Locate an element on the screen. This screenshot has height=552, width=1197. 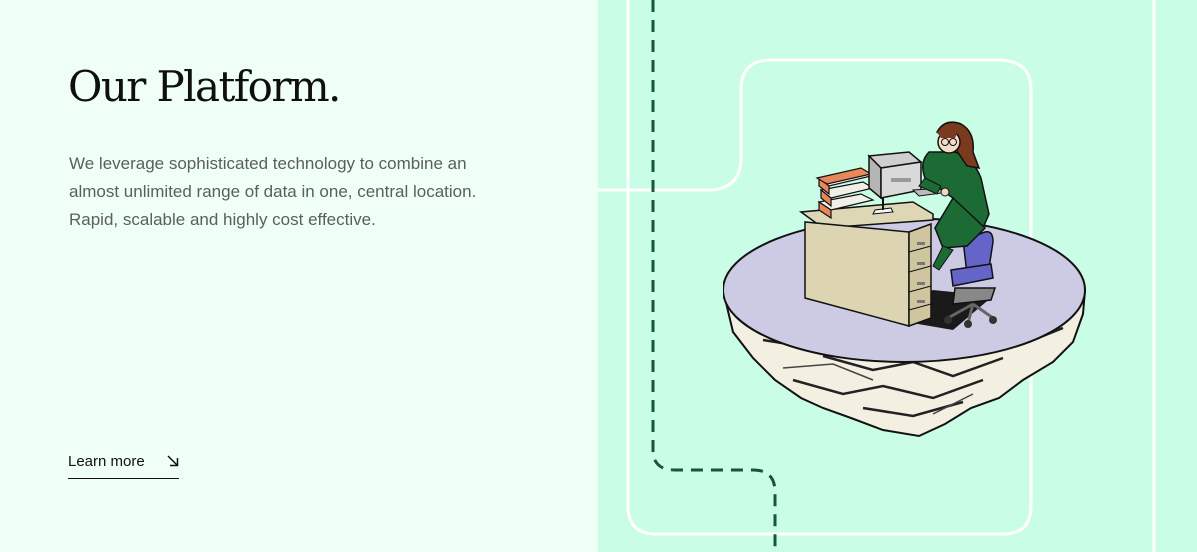
arrow-down-right-icon is located at coordinates (173, 461).